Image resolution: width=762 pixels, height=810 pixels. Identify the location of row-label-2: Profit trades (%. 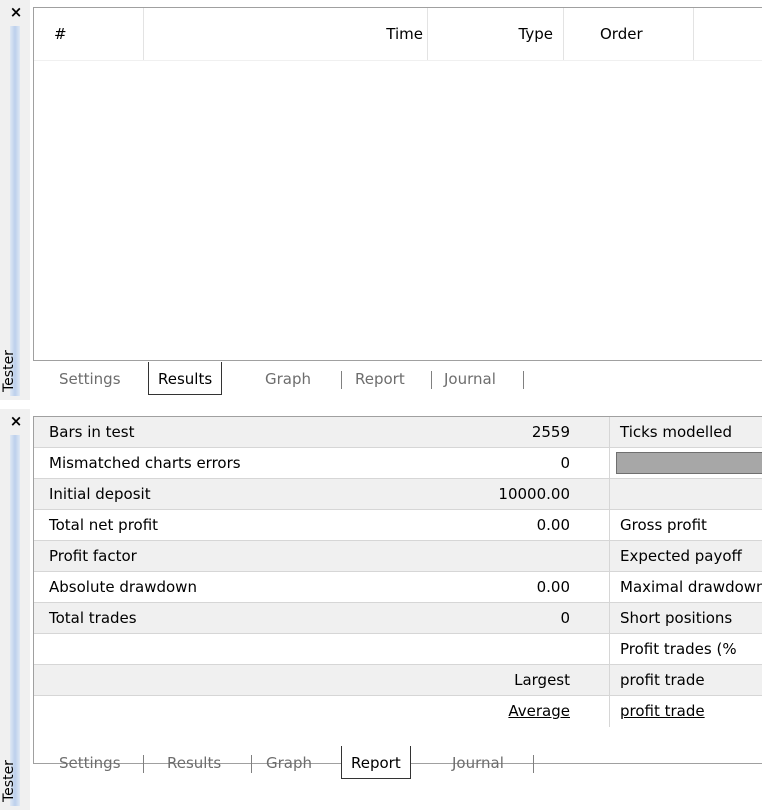
(678, 649).